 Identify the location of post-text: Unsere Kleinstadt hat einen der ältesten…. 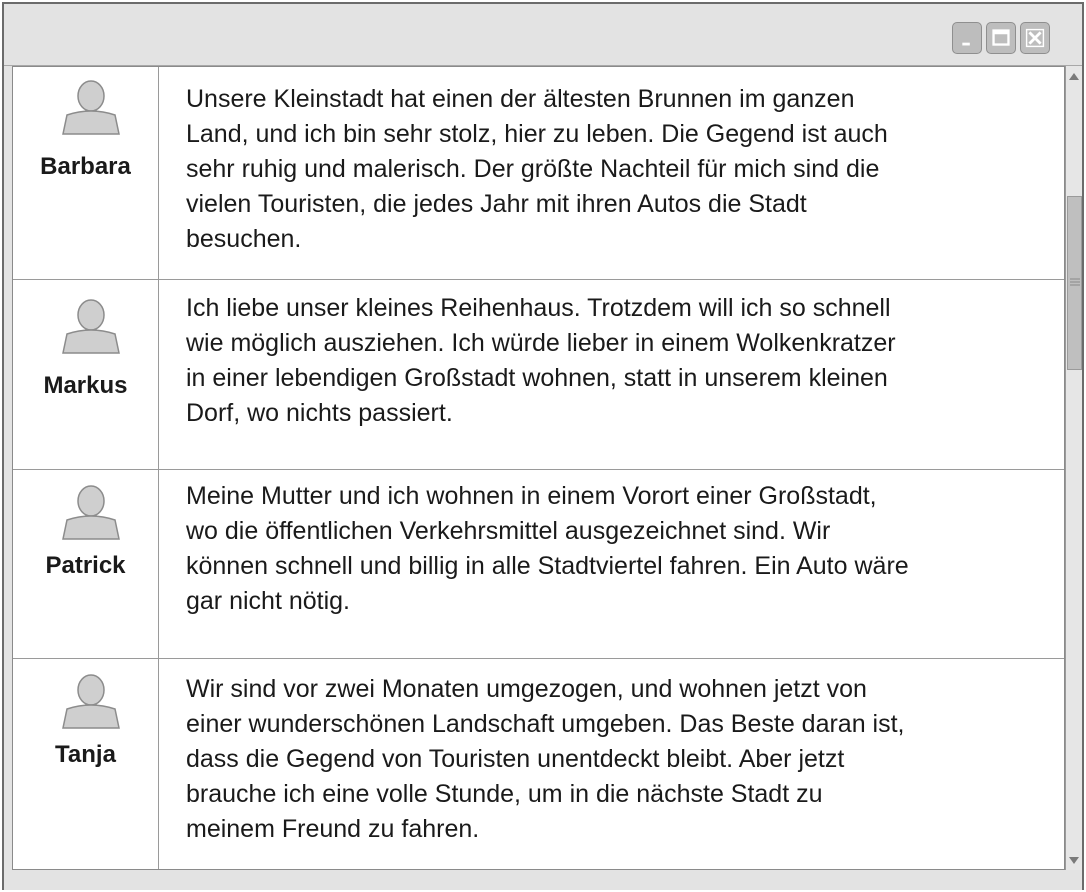
(537, 169).